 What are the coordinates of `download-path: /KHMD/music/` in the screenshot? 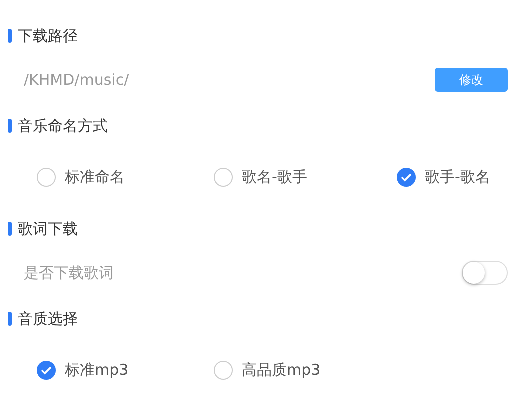 It's located at (77, 80).